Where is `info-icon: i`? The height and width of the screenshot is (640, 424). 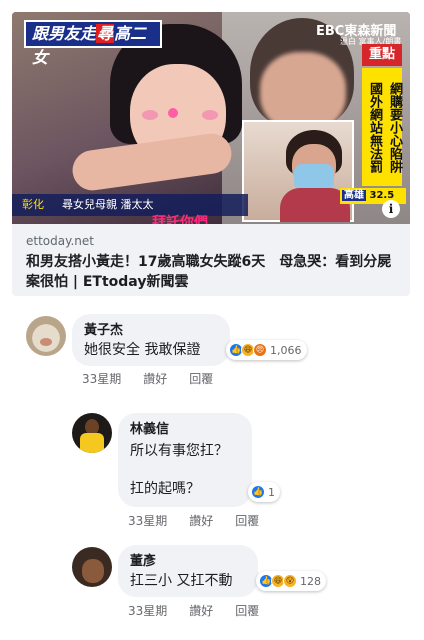 info-icon: i is located at coordinates (391, 209).